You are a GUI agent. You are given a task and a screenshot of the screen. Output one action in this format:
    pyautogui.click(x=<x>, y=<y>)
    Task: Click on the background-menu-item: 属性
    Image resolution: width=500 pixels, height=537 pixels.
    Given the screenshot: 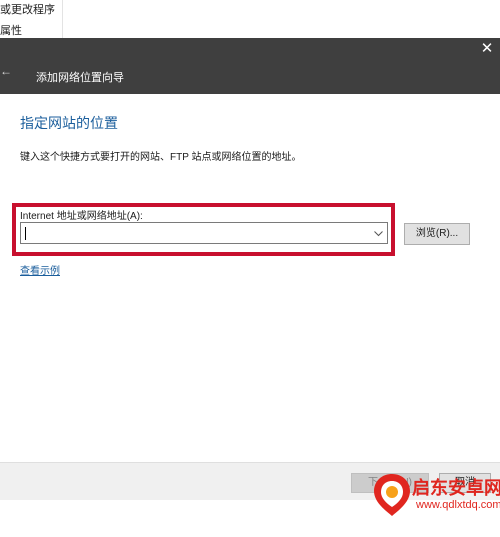 What is the action you would take?
    pyautogui.click(x=11, y=30)
    